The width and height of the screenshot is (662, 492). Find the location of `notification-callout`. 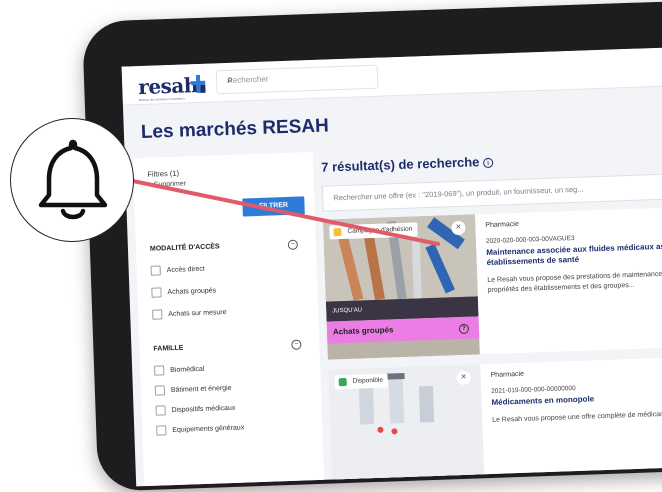

notification-callout is located at coordinates (72, 180).